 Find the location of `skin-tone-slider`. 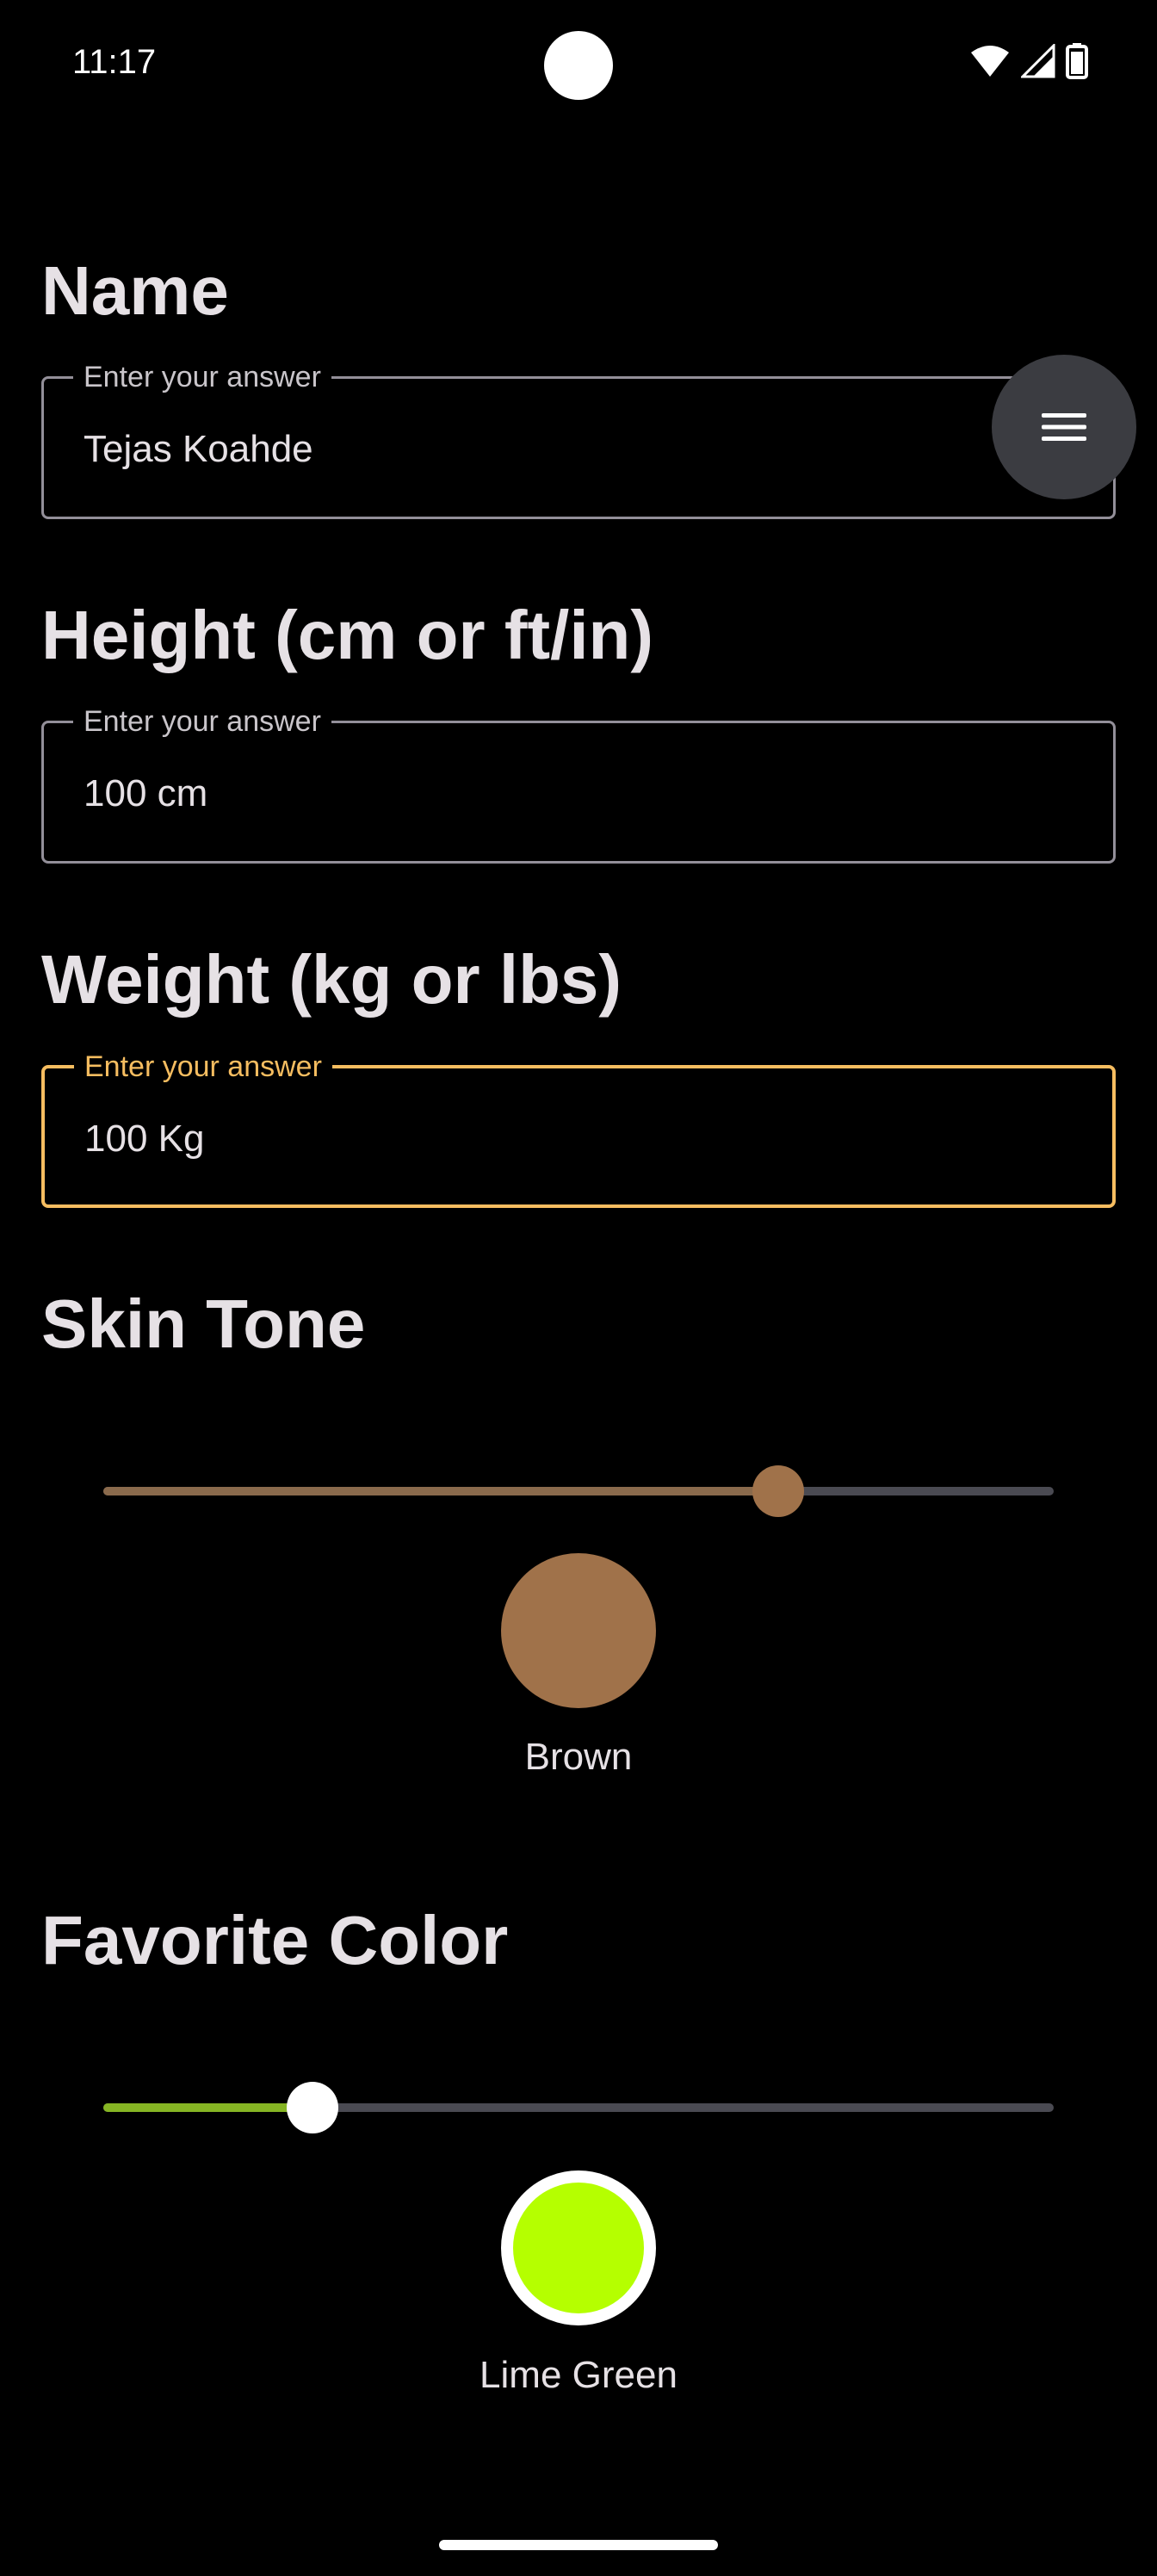

skin-tone-slider is located at coordinates (579, 1492).